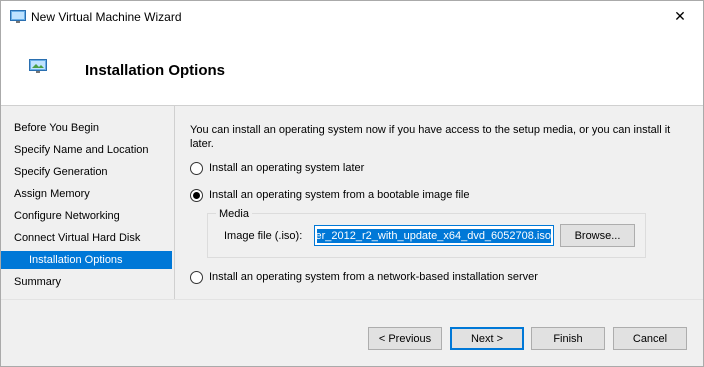 The height and width of the screenshot is (367, 704). Describe the element at coordinates (86, 128) in the screenshot. I see `sidebar-item-before-you-begin: Before You Begin` at that location.